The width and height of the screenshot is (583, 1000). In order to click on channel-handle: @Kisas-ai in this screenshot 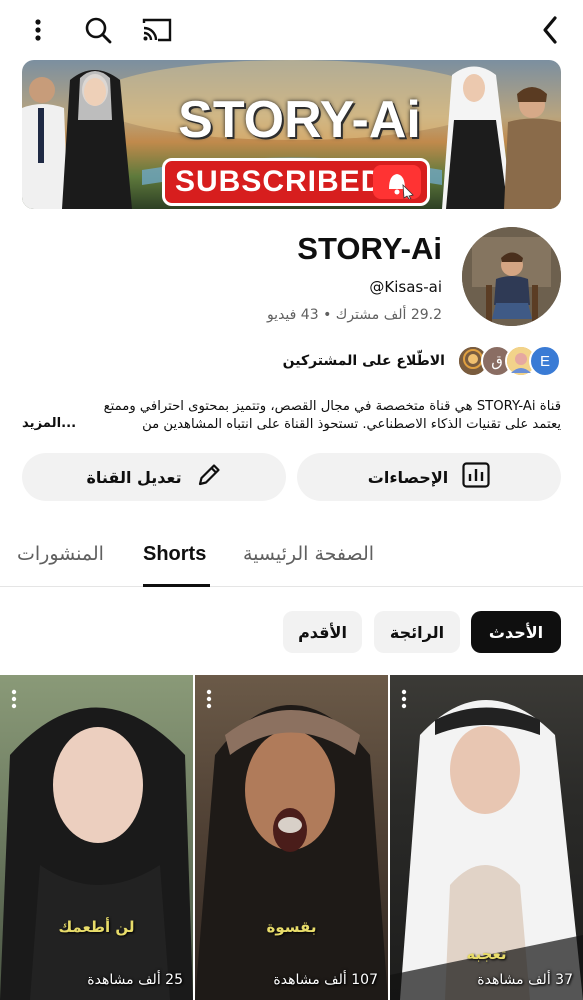, I will do `click(405, 287)`.